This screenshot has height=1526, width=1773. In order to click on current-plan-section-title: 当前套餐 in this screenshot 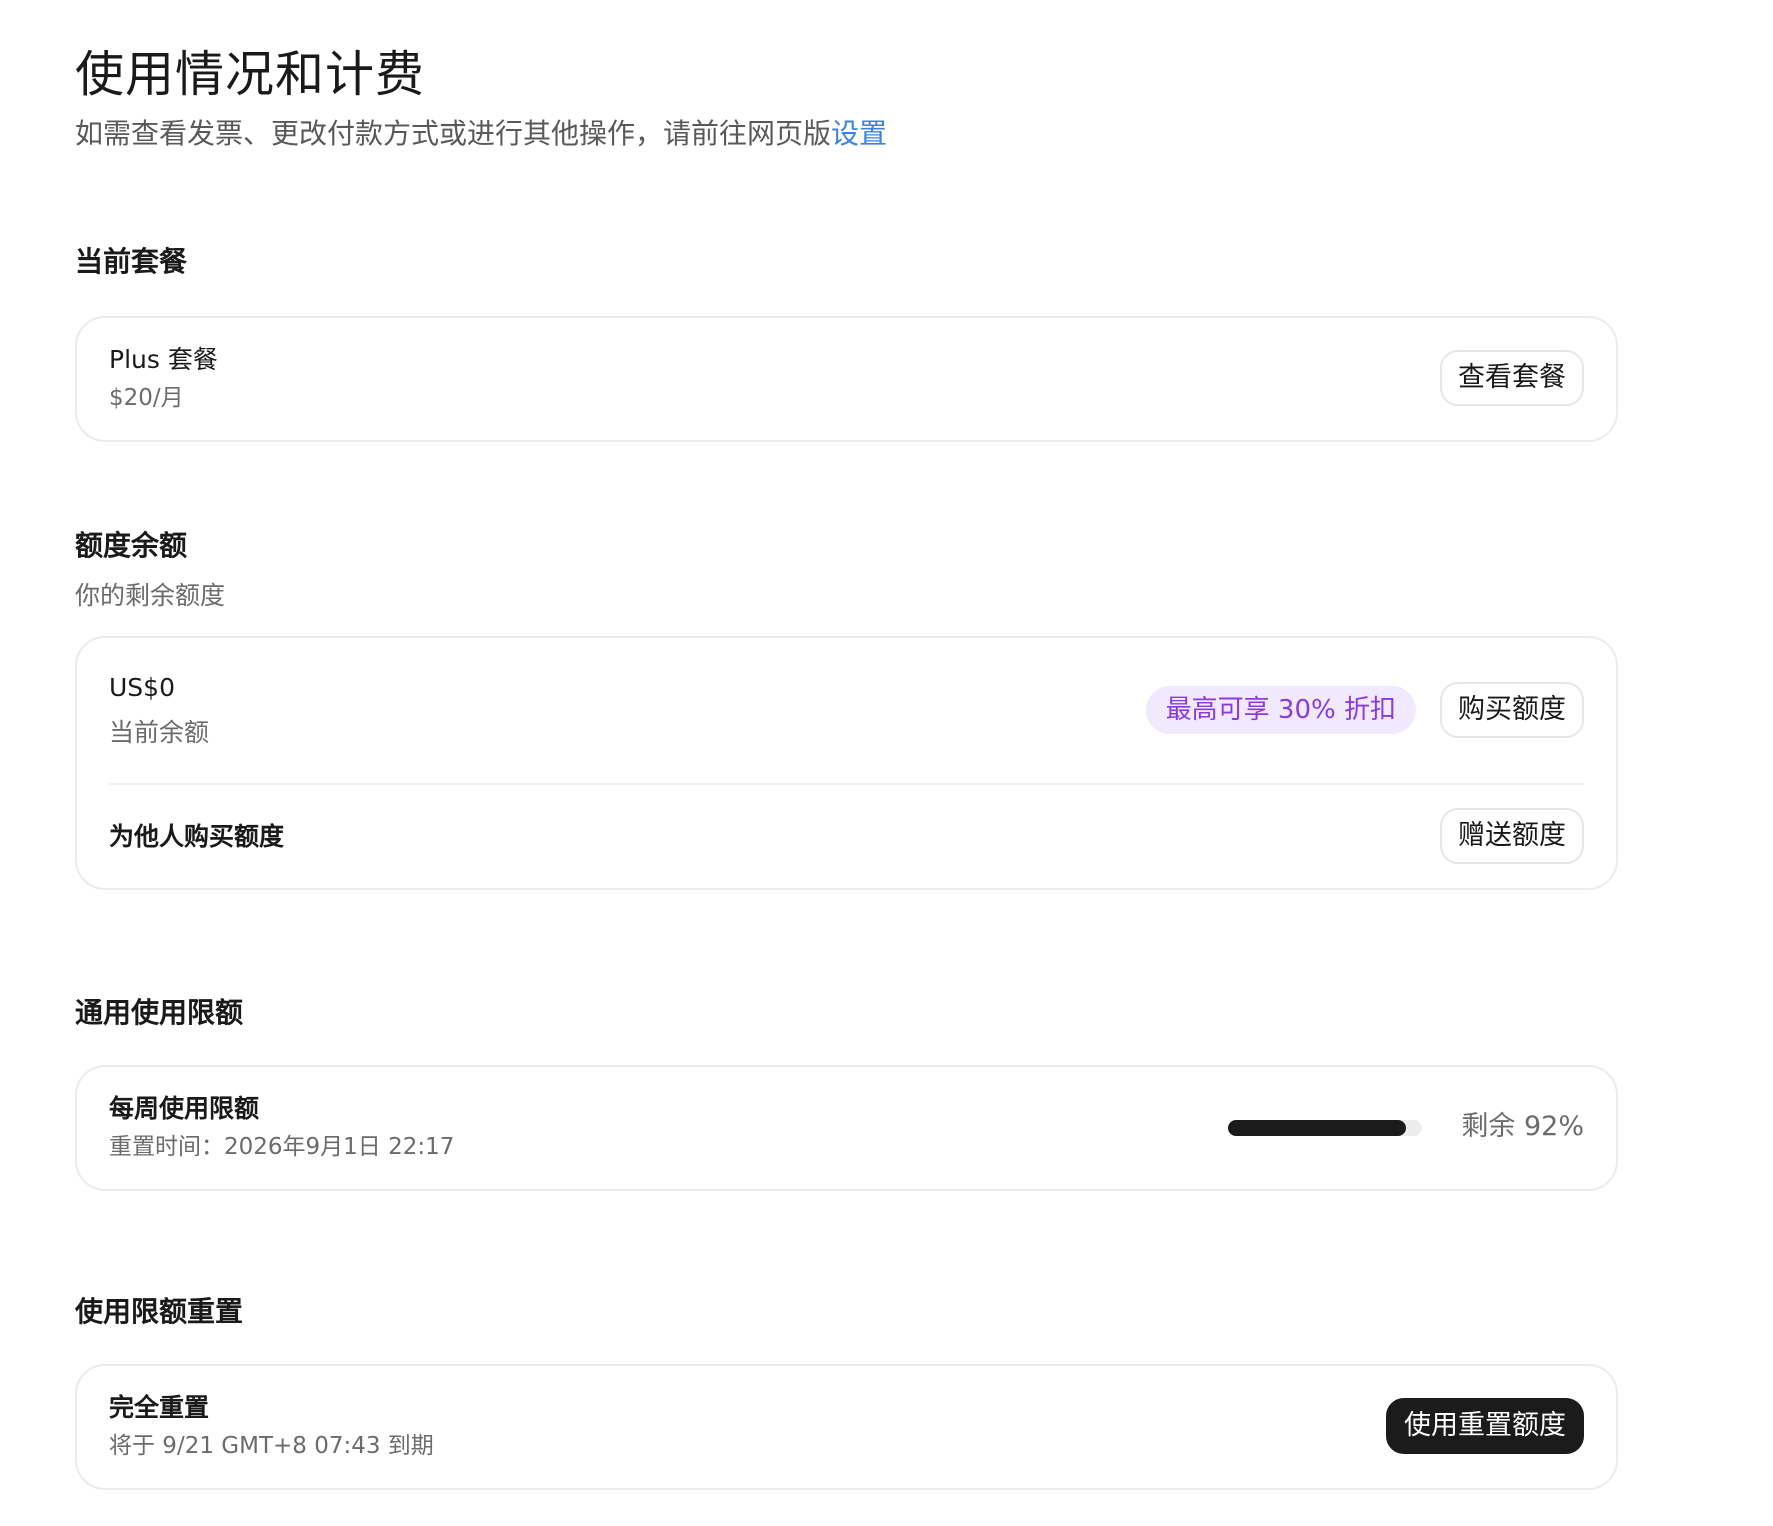, I will do `click(131, 261)`.